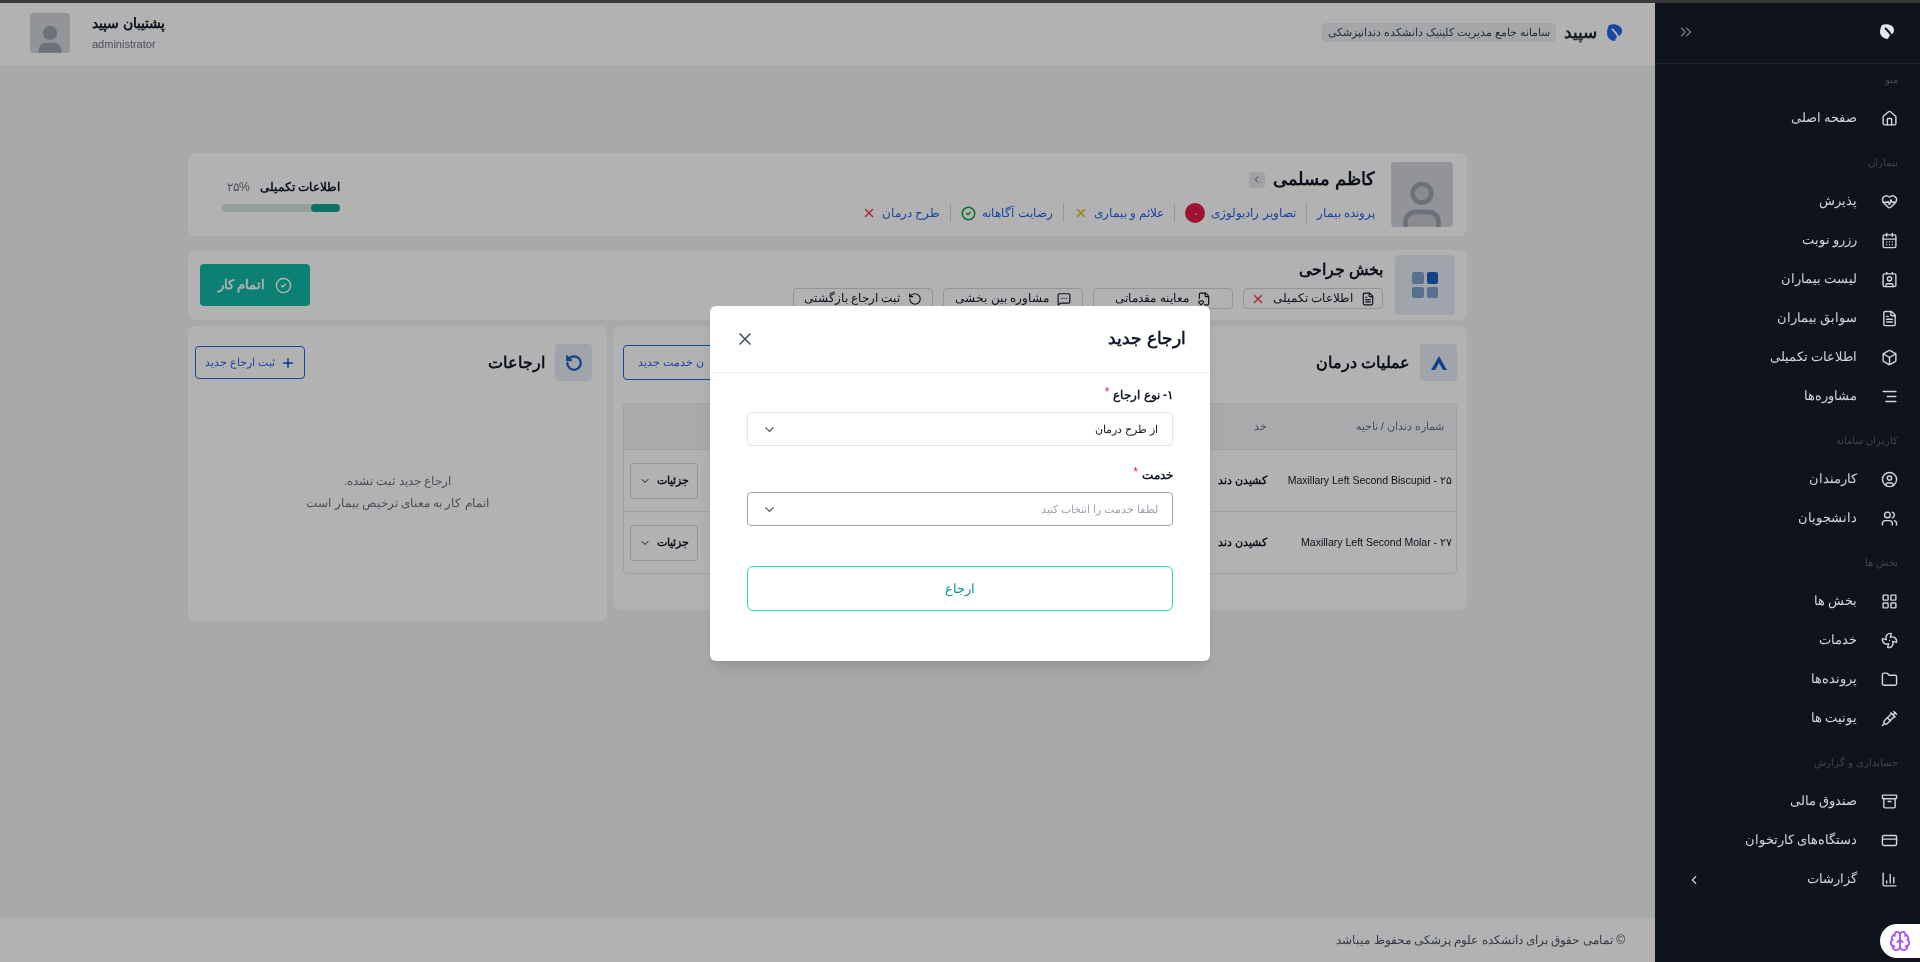 Image resolution: width=1920 pixels, height=962 pixels. Describe the element at coordinates (1881, 563) in the screenshot. I see `section-heading: بخش ها` at that location.